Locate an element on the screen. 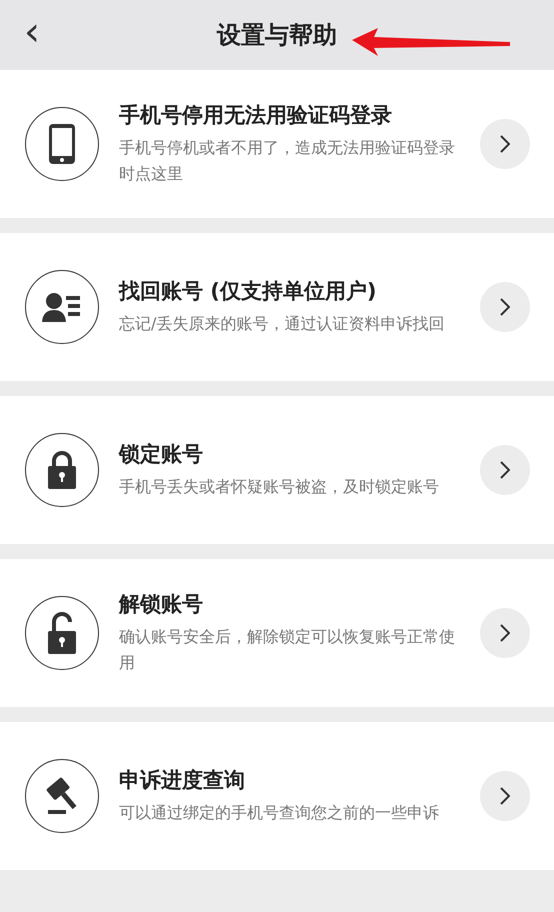  item-title: 手机号停用无法用验证码登录 is located at coordinates (256, 115).